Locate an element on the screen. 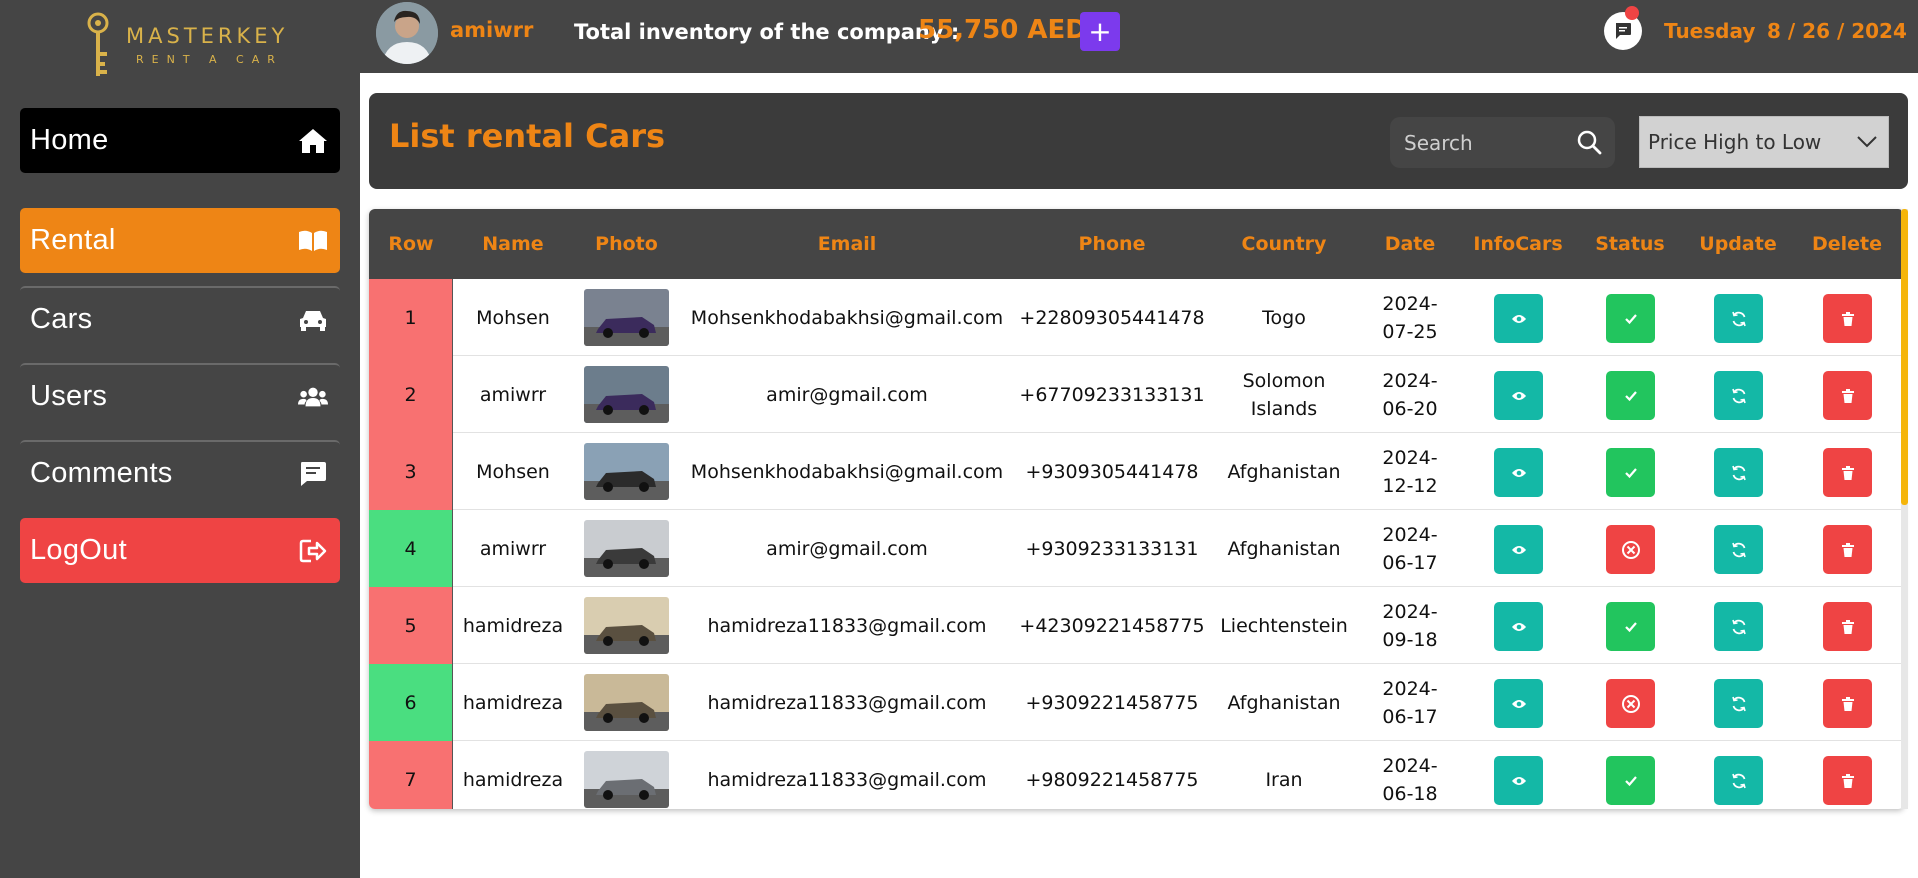 The height and width of the screenshot is (878, 1918). sidebar-item-comments: Comments is located at coordinates (180, 472).